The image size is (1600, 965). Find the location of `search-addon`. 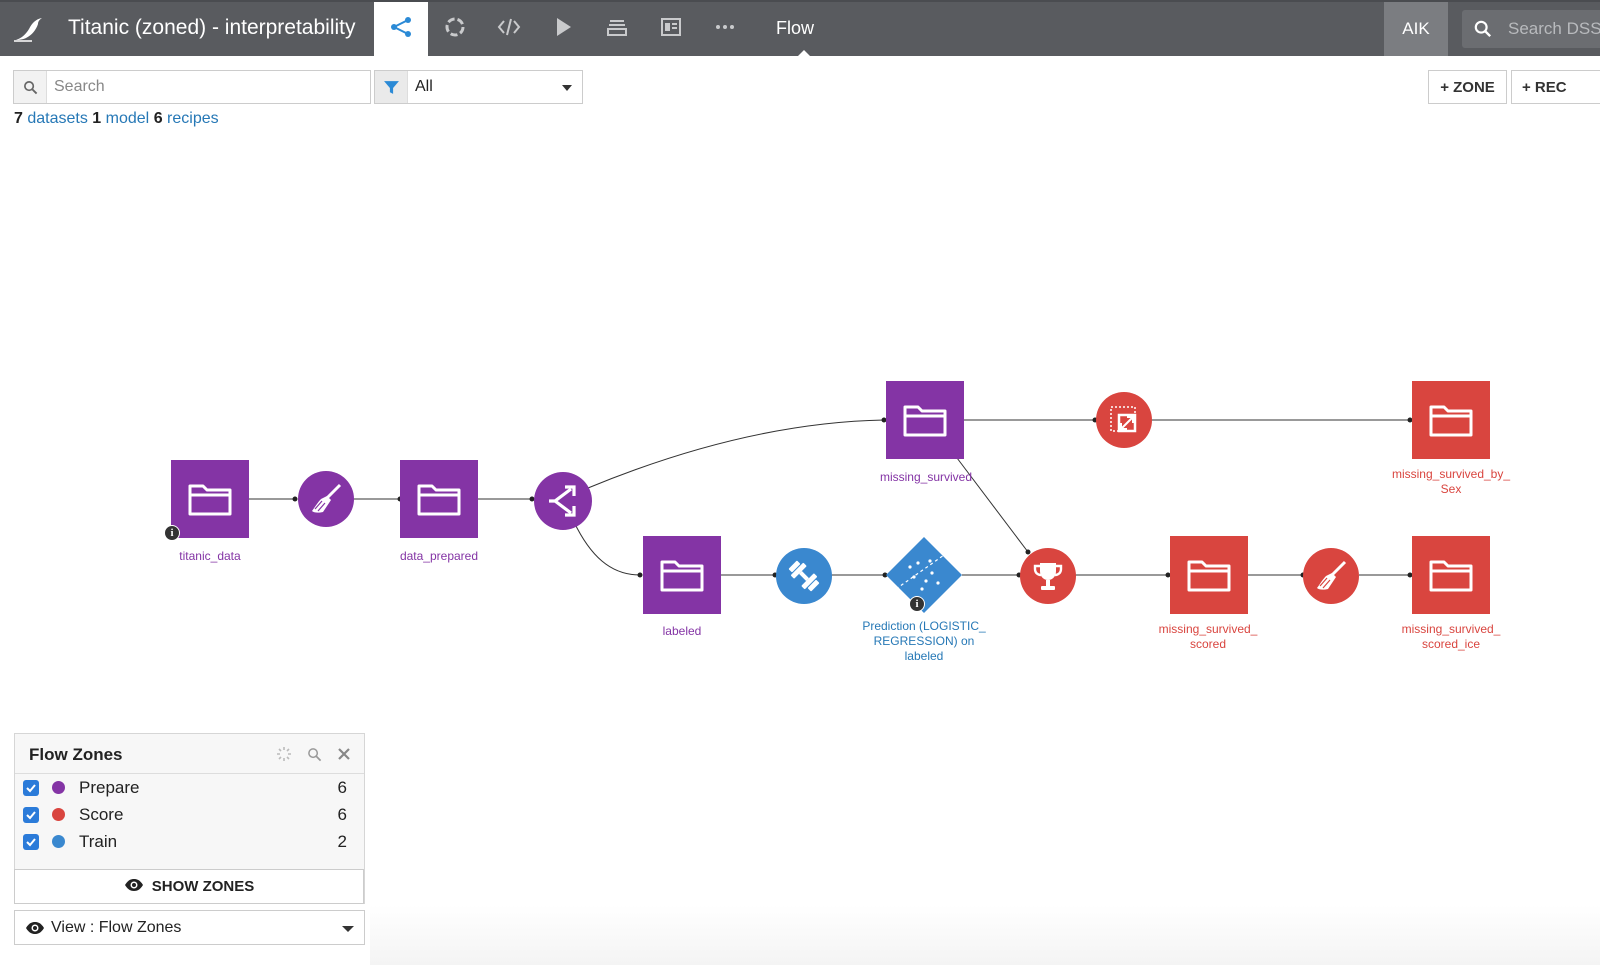

search-addon is located at coordinates (30, 87).